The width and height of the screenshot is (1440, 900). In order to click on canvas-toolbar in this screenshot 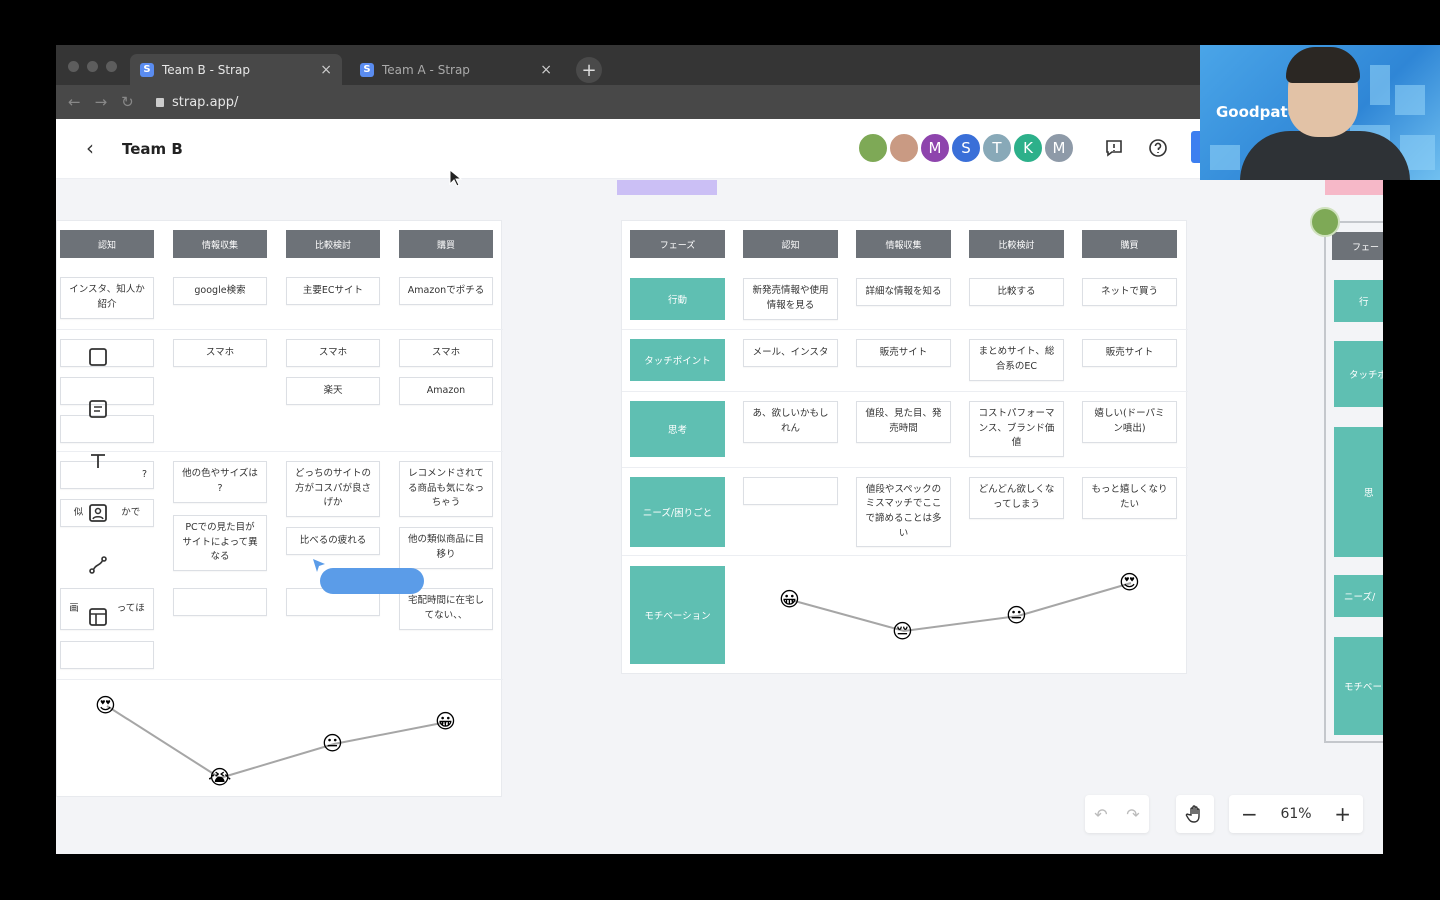, I will do `click(99, 485)`.